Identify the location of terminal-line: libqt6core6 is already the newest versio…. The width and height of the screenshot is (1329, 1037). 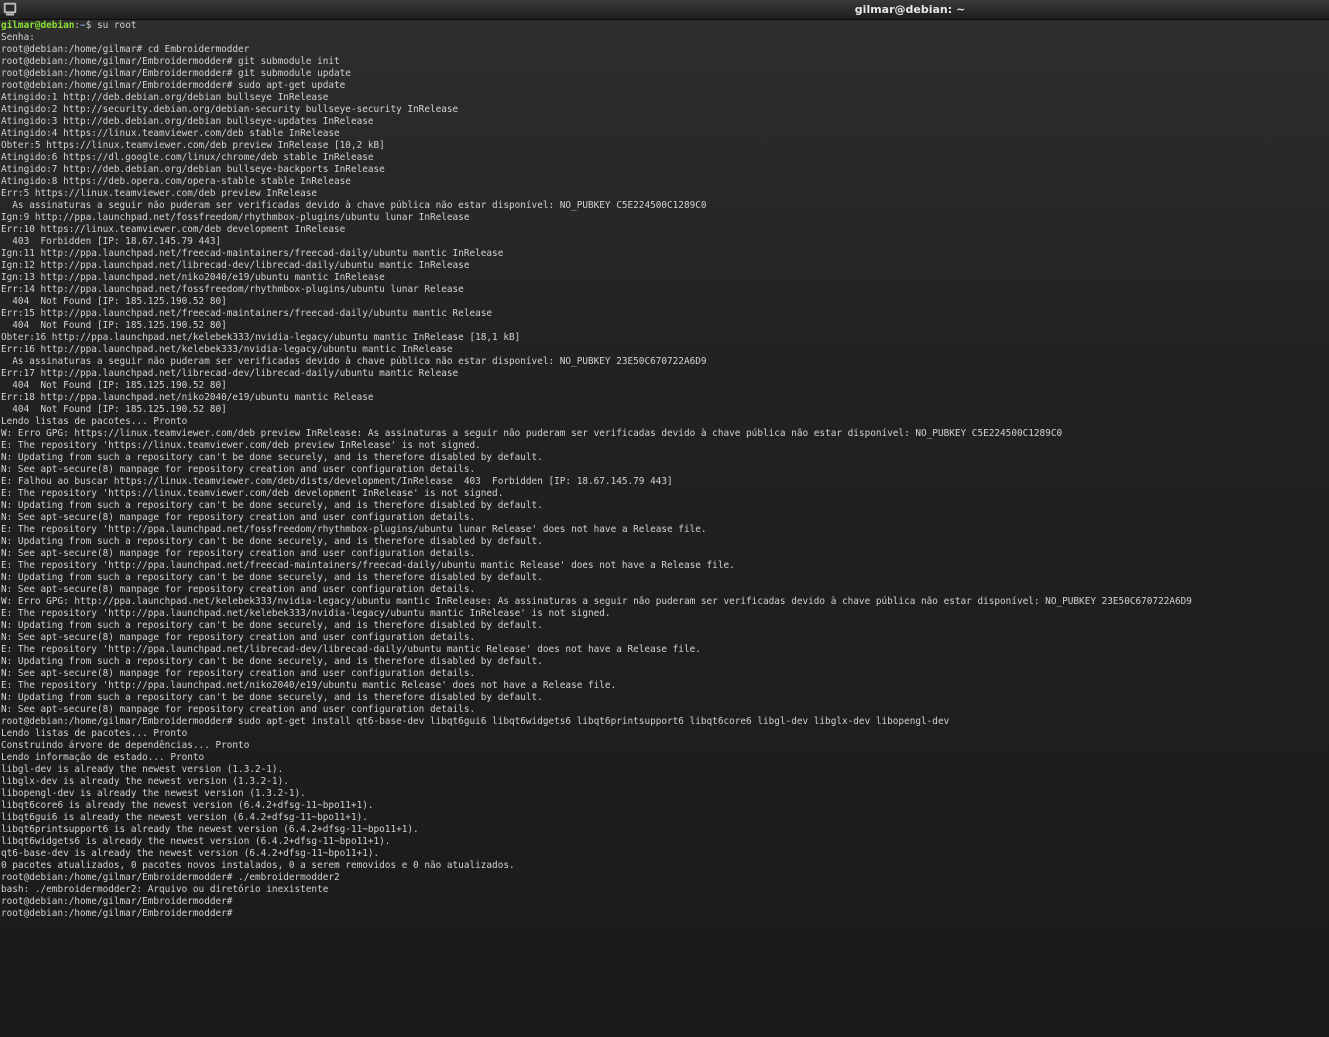
(187, 805).